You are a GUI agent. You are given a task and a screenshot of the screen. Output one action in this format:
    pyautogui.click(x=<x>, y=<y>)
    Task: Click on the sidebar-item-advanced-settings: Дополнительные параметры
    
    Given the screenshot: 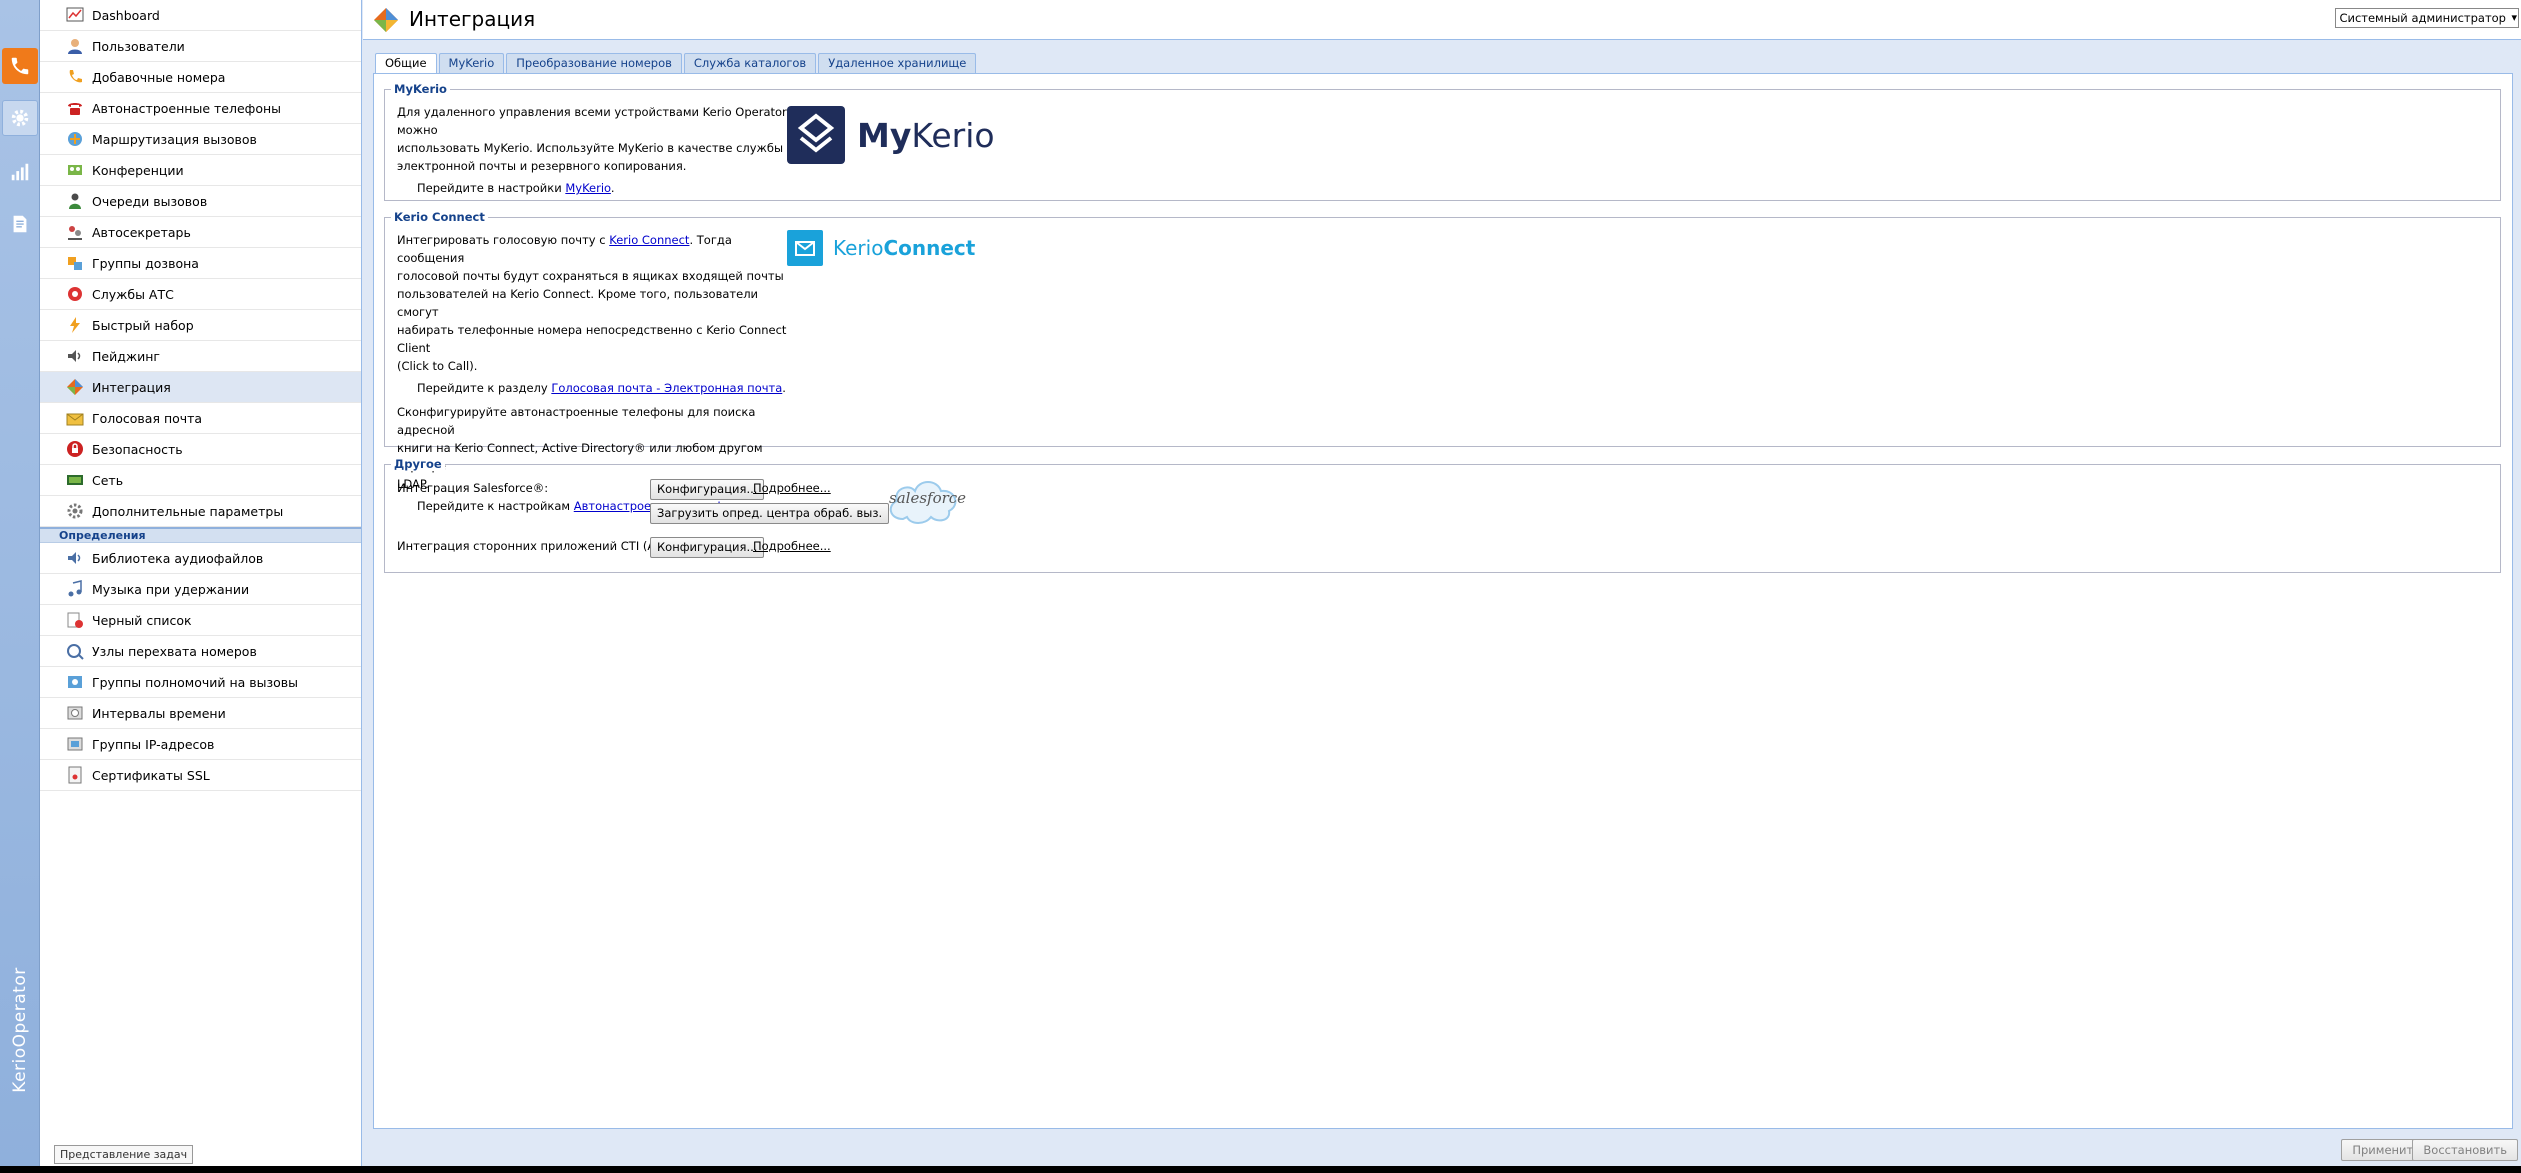 What is the action you would take?
    pyautogui.click(x=200, y=511)
    